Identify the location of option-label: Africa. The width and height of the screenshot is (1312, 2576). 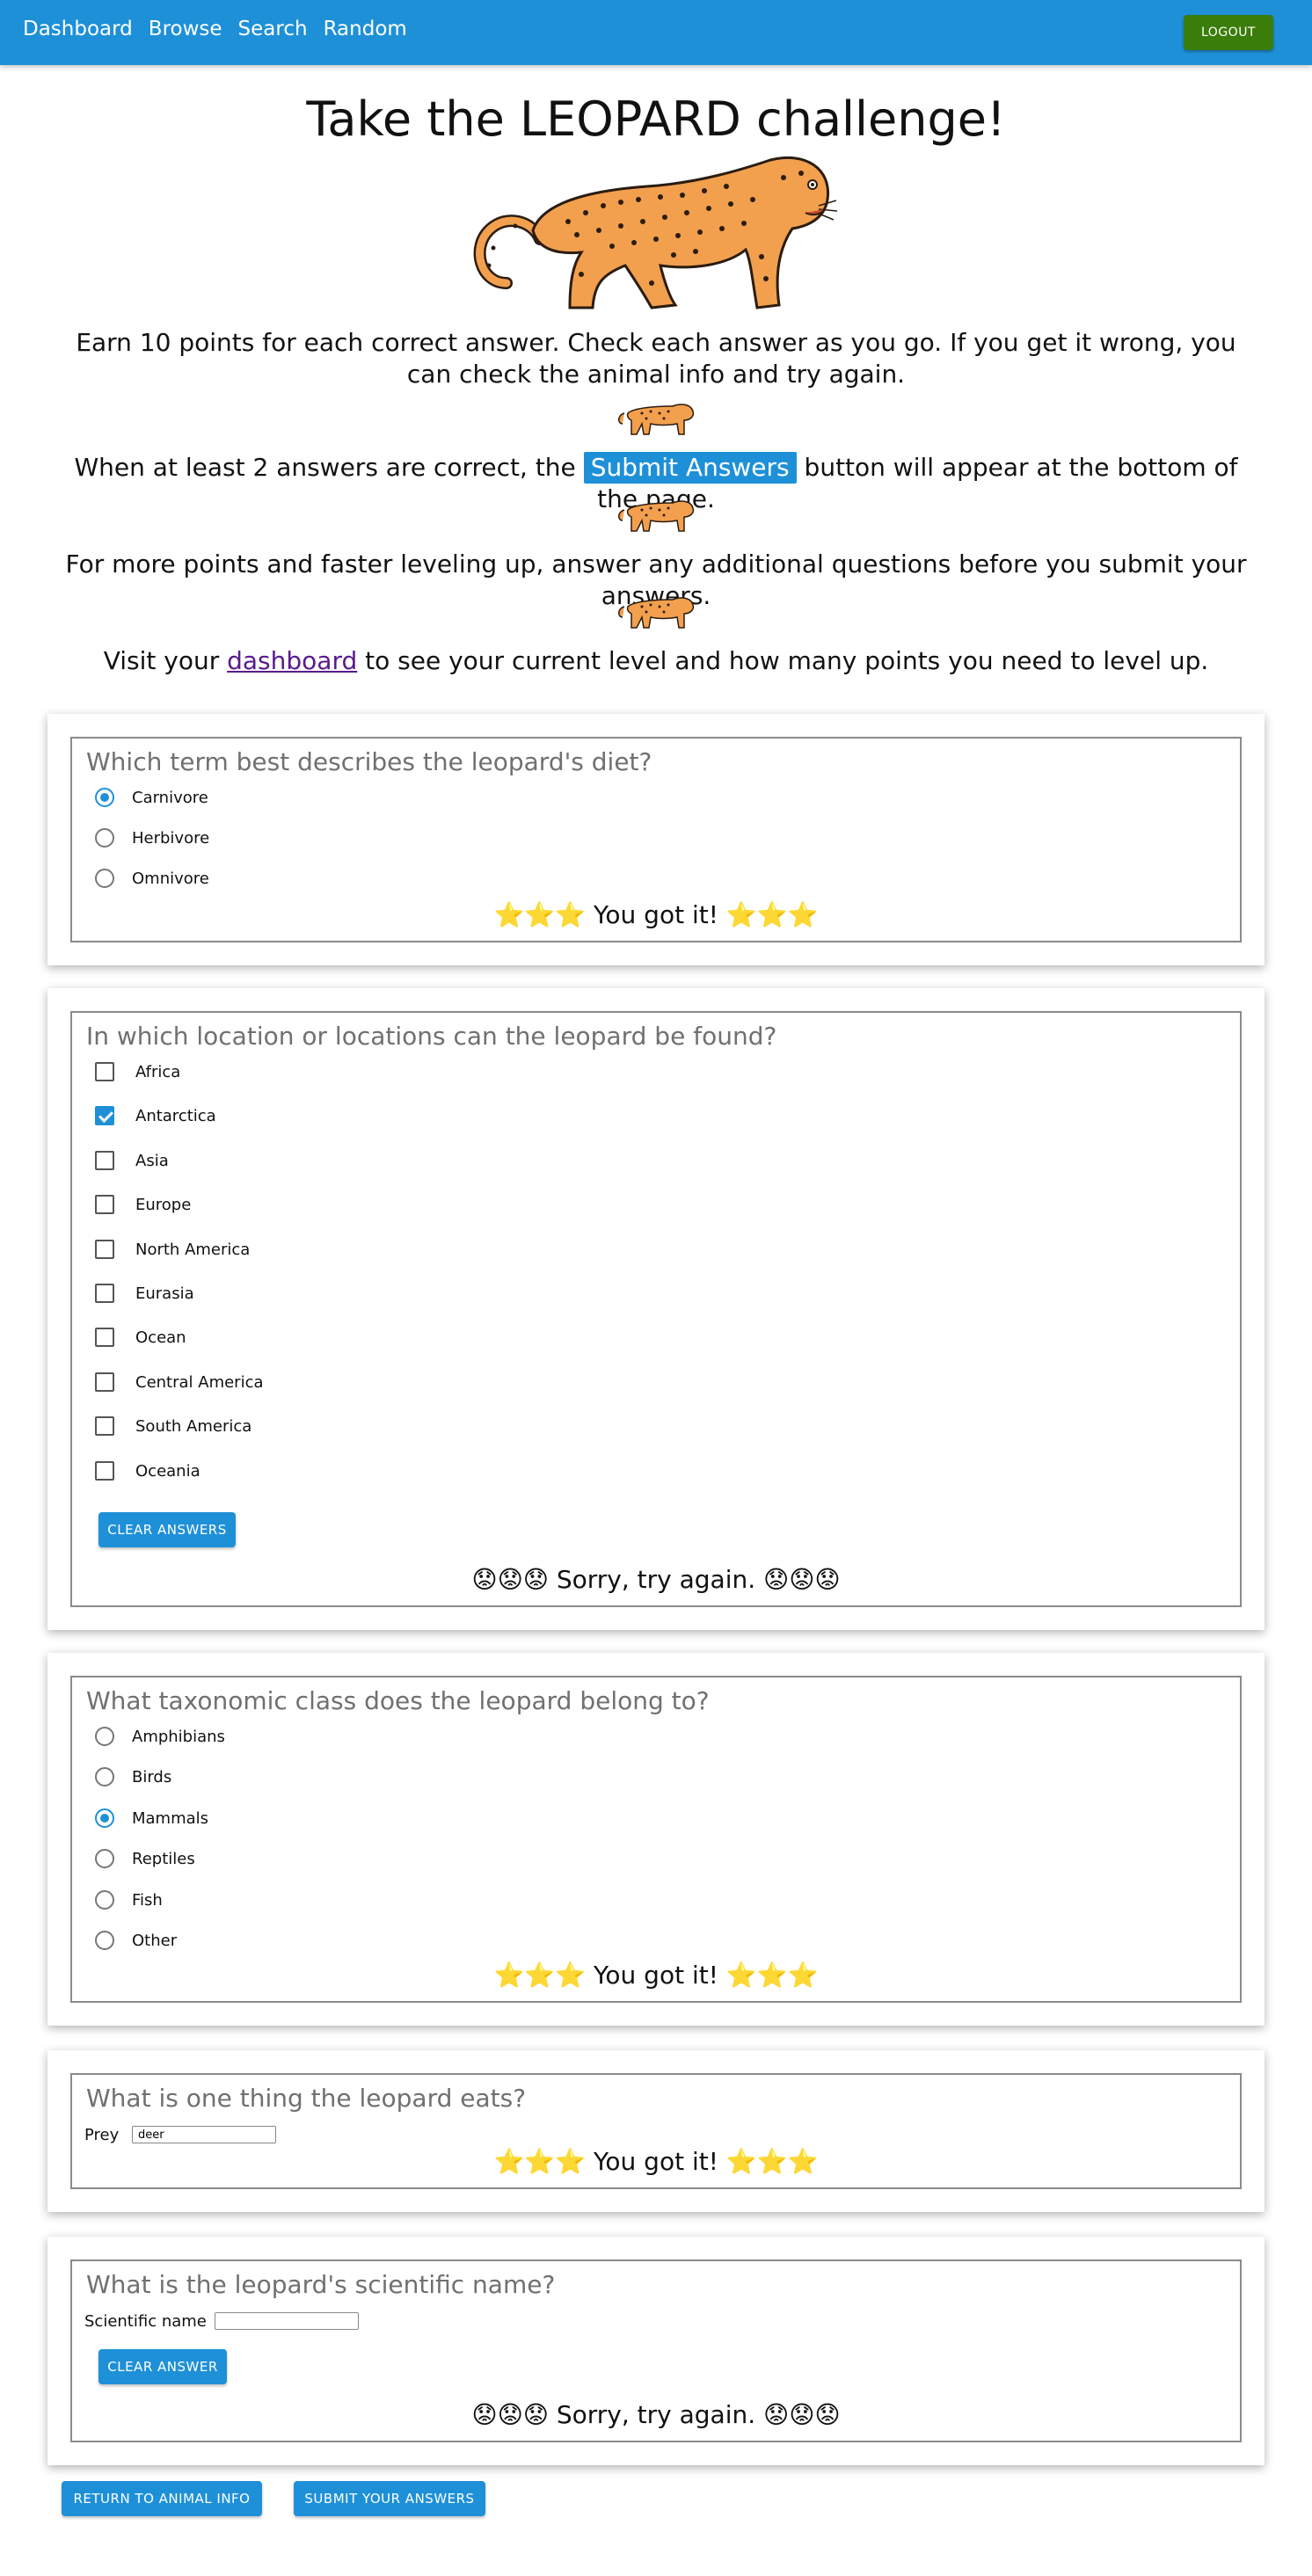
(158, 1071).